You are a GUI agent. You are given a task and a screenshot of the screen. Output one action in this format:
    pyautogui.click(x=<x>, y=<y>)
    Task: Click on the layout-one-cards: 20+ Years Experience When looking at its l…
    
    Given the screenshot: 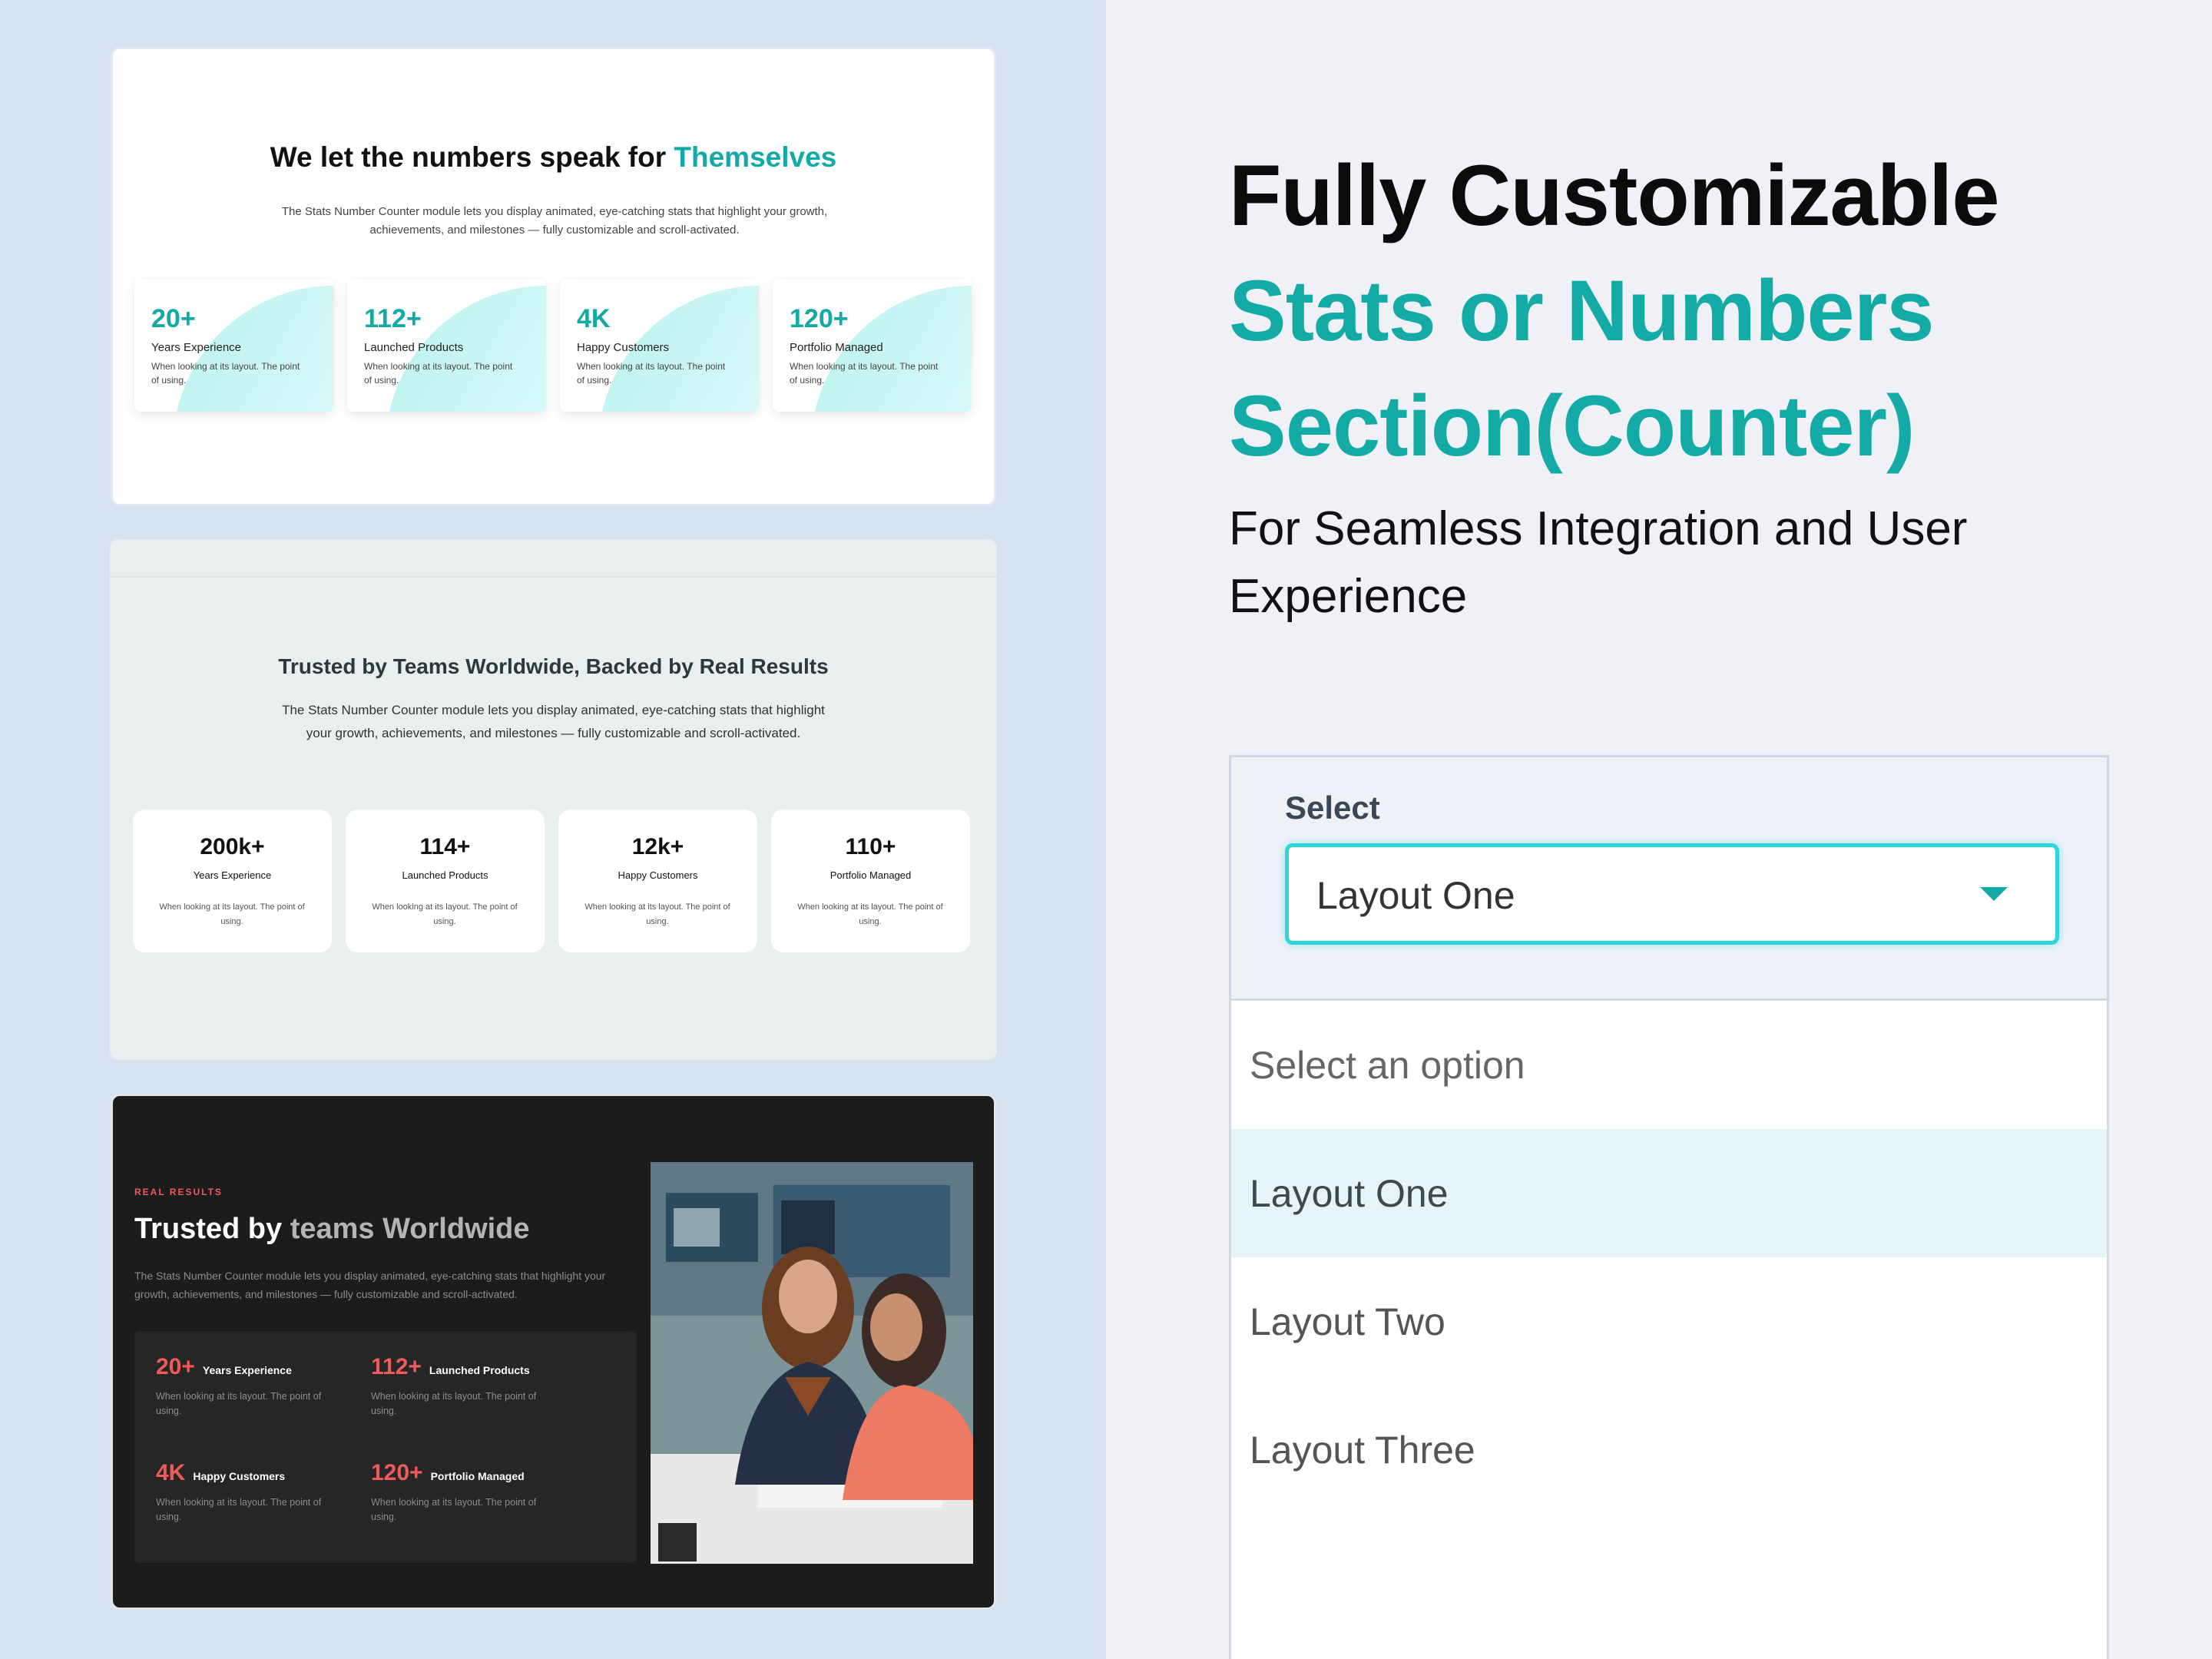 What is the action you would take?
    pyautogui.click(x=553, y=346)
    